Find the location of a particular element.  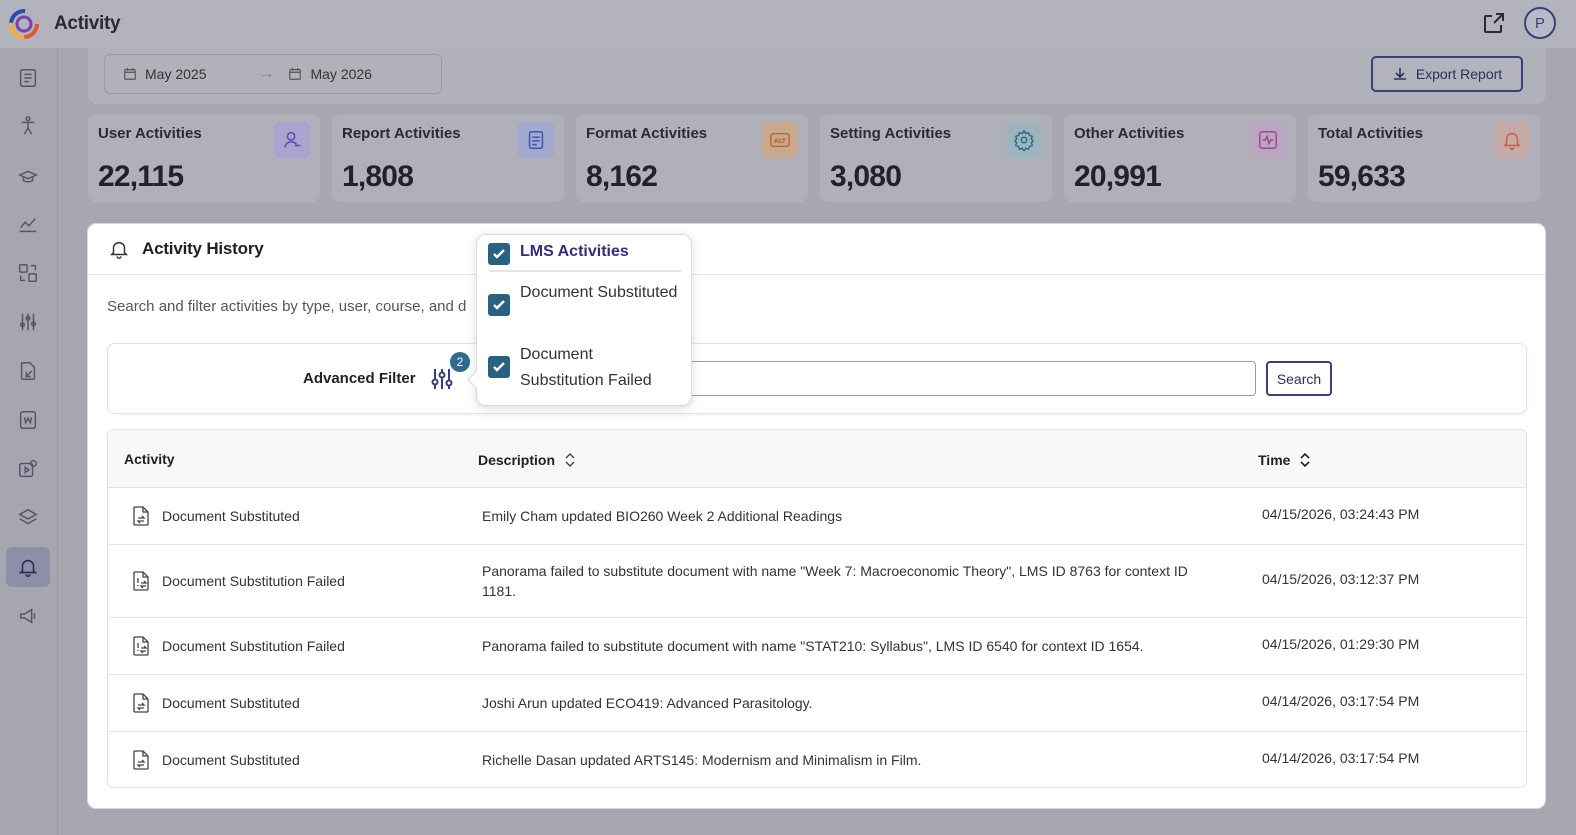

sidebar-item-training is located at coordinates (28, 175).